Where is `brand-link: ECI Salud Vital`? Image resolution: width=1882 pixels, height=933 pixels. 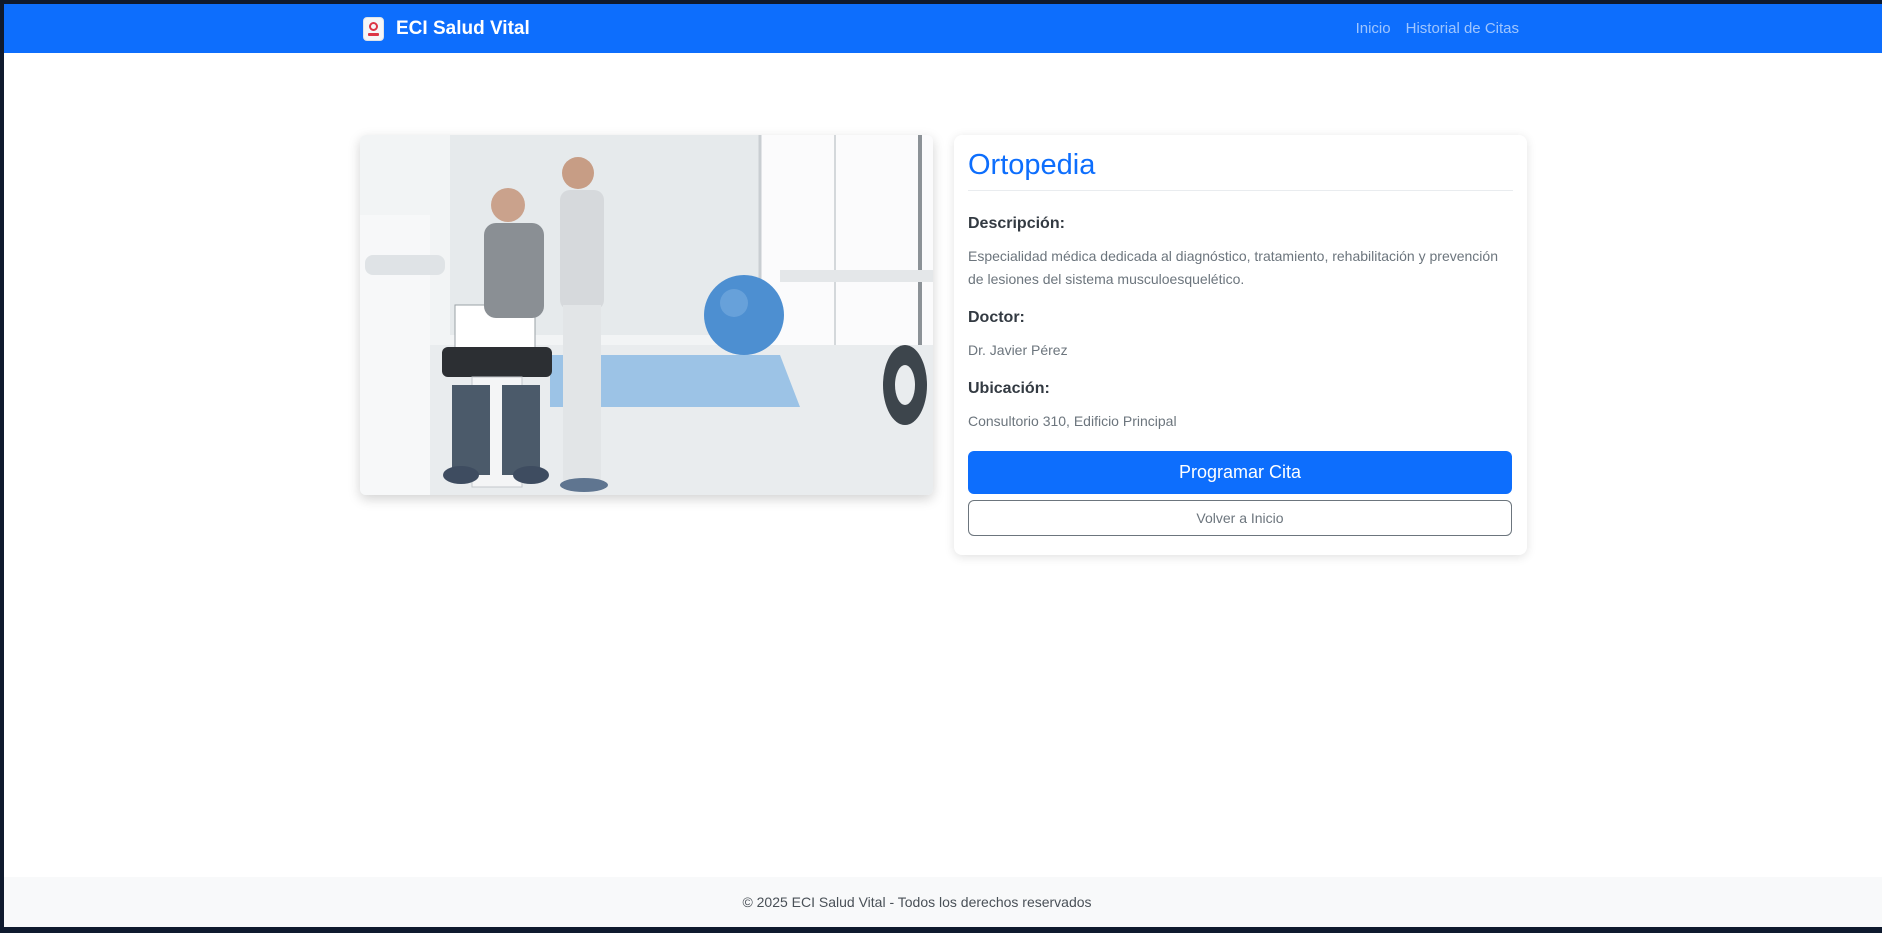 brand-link: ECI Salud Vital is located at coordinates (446, 29).